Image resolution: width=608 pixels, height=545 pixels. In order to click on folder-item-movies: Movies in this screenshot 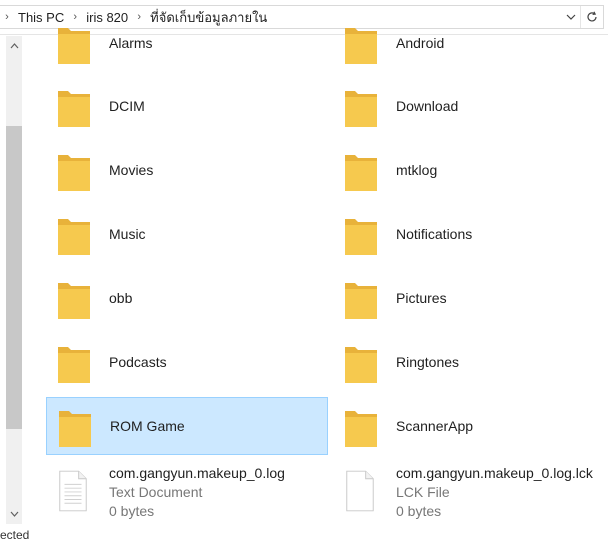, I will do `click(187, 170)`.